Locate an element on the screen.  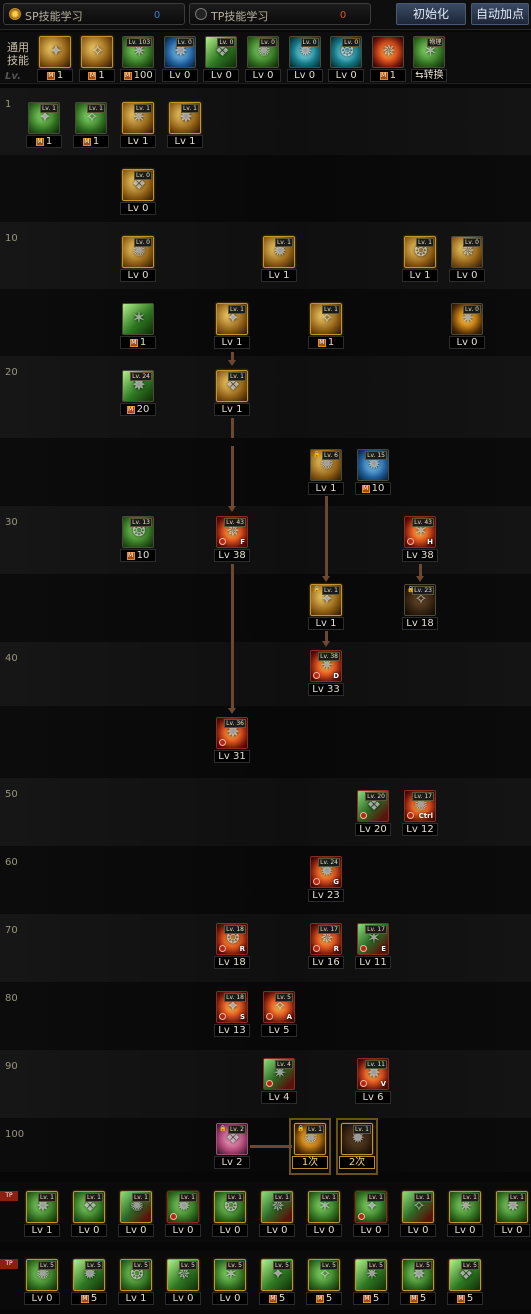
skill-icon: ✹ Lv. 0 is located at coordinates (304, 52).